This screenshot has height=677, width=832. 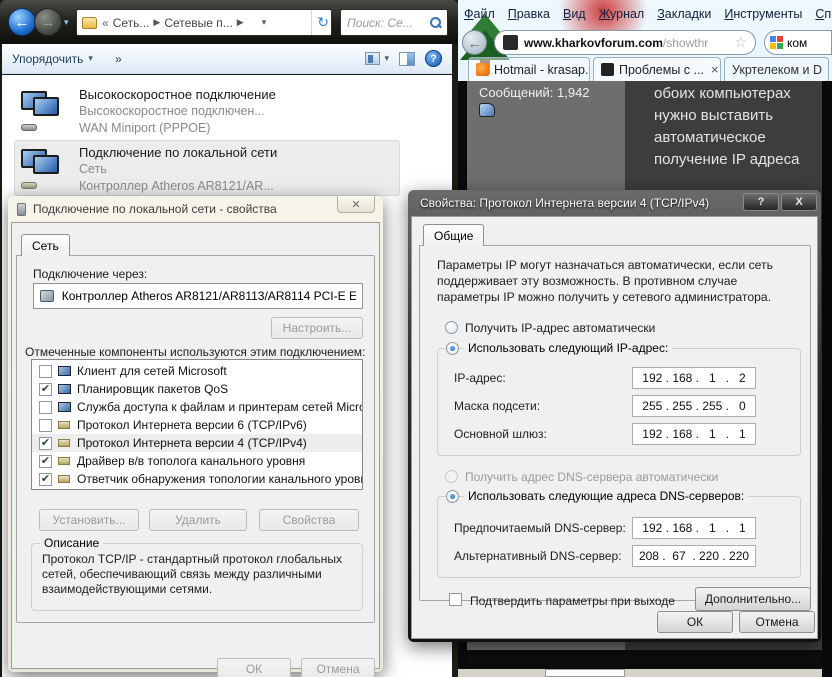 I want to click on component-row-selected: ✔ Протокол Интернета версии 4 (TCP/IPv4), so click(x=197, y=443).